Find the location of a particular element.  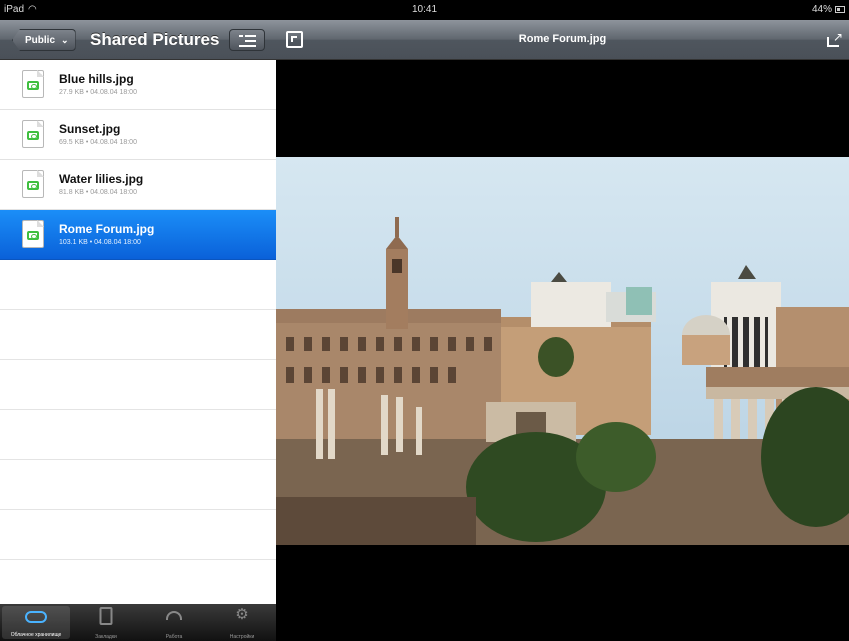

file-meta: 103.1 KB • 04.08.04 18:00 is located at coordinates (100, 242).